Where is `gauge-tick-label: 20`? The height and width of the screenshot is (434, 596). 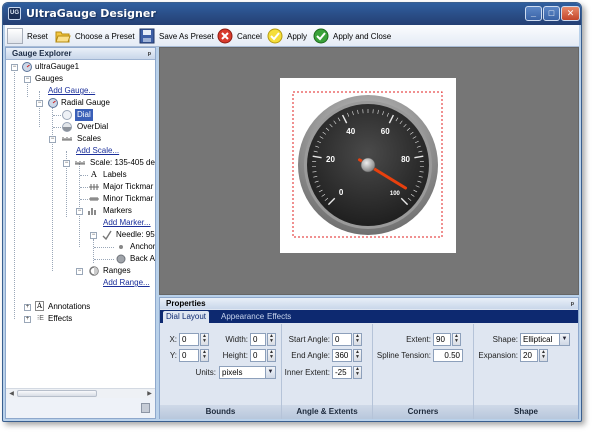
gauge-tick-label: 20 is located at coordinates (330, 159).